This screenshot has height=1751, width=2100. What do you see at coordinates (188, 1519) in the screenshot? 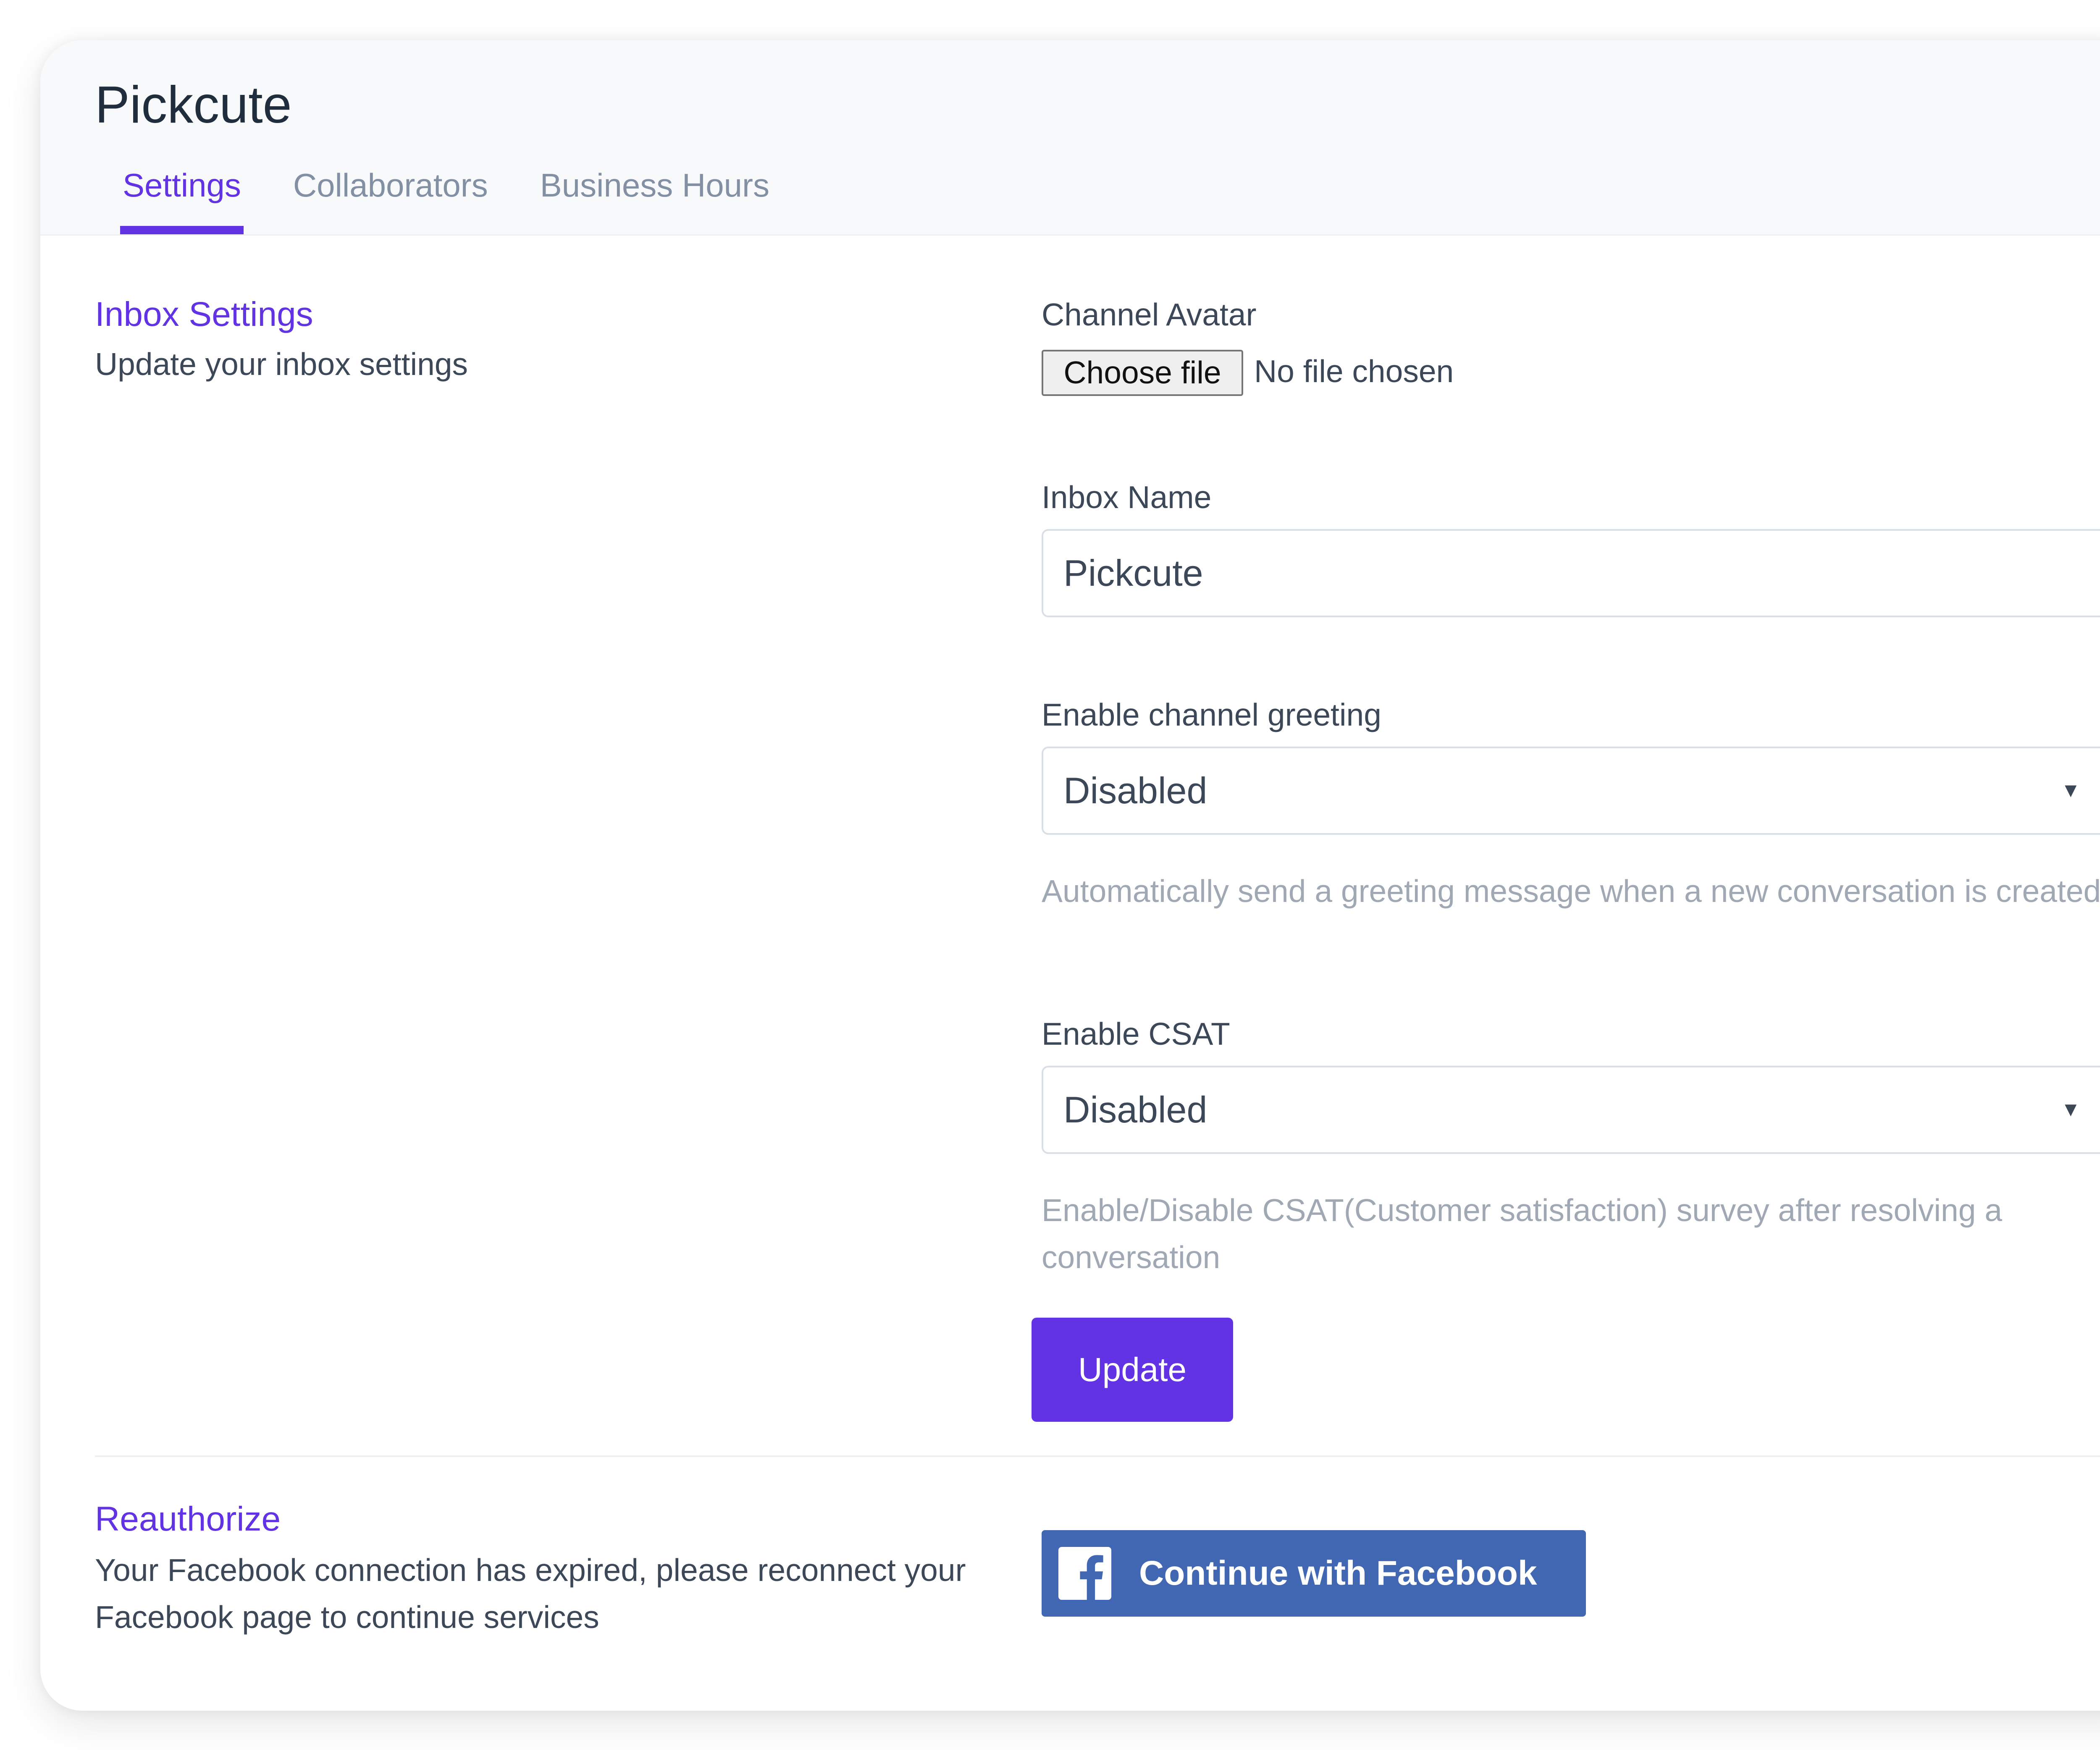
I see `reauthorize-title: Reauthorize` at bounding box center [188, 1519].